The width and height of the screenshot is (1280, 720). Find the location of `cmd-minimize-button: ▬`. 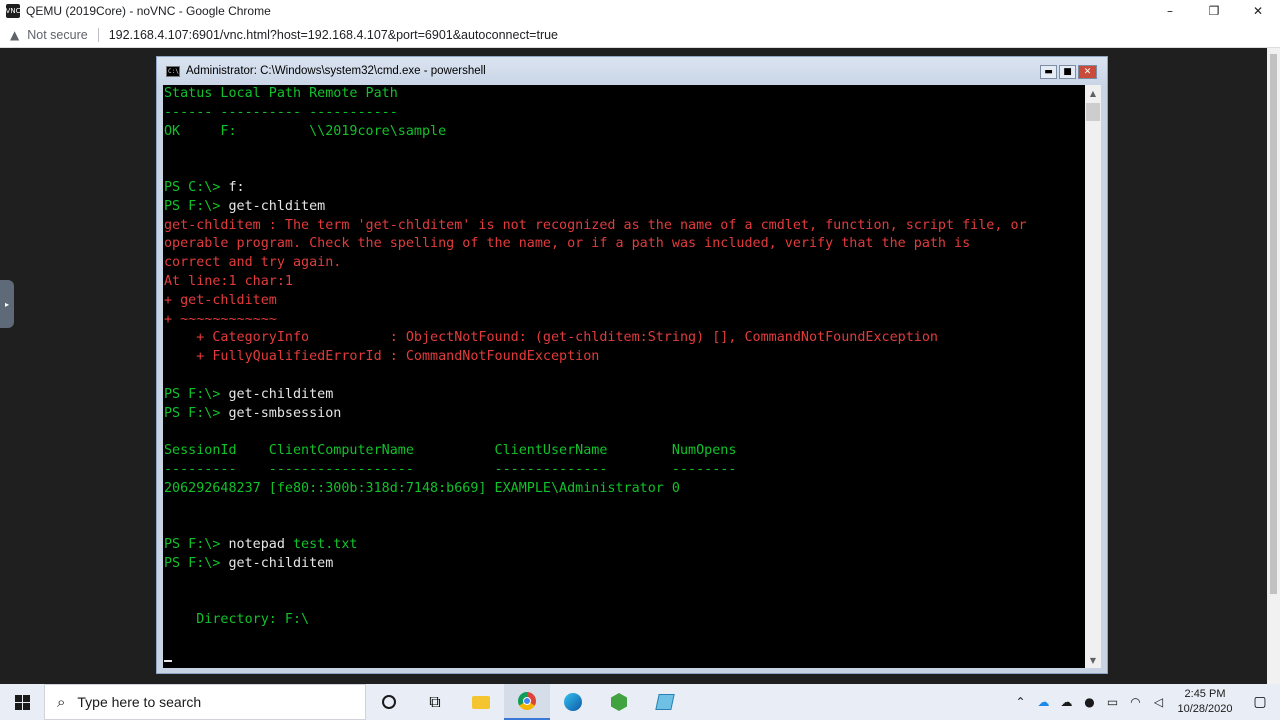

cmd-minimize-button: ▬ is located at coordinates (1048, 72).